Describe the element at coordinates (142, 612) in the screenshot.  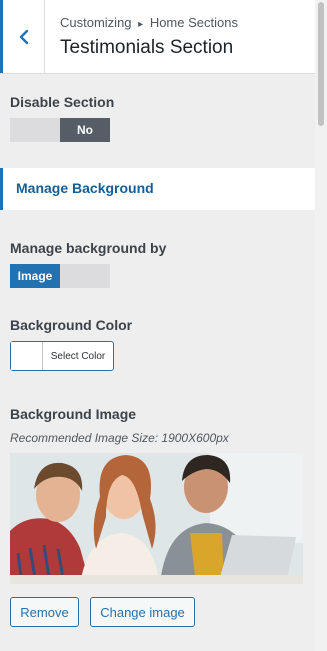
I see `change-image-button: Change image` at that location.